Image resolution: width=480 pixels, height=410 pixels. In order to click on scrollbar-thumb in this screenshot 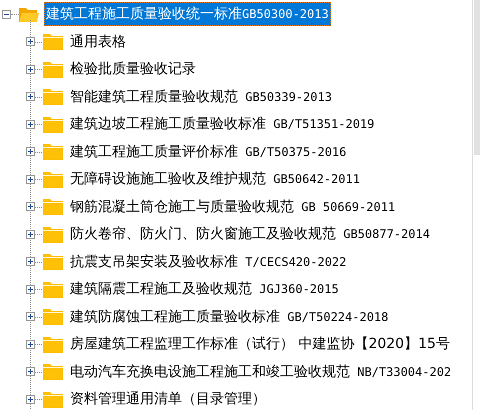, I will do `click(477, 77)`.